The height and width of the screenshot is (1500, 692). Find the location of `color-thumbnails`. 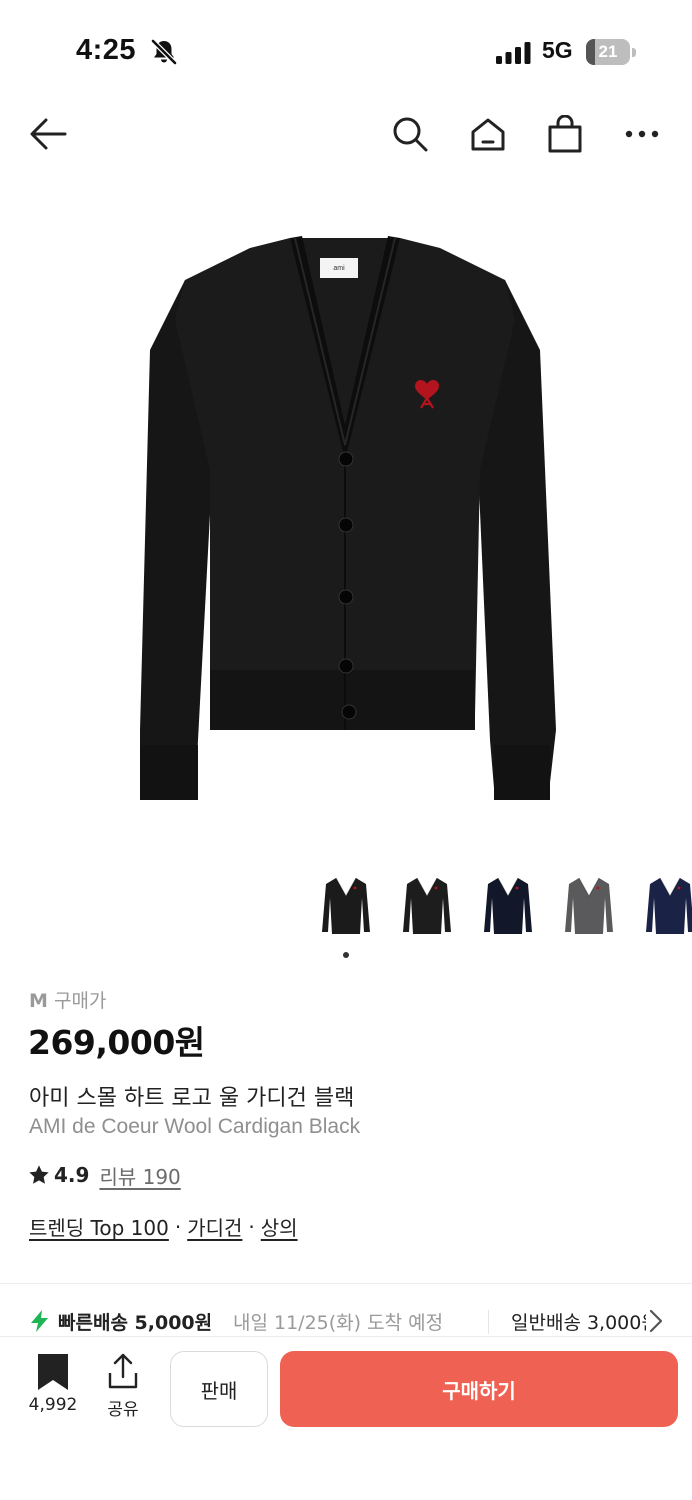

color-thumbnails is located at coordinates (346, 908).